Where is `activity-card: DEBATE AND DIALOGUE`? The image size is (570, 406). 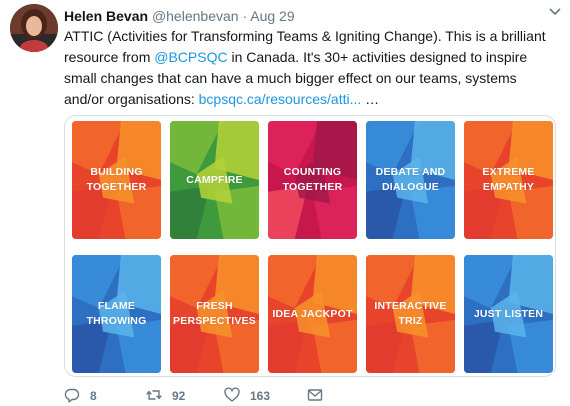 activity-card: DEBATE AND DIALOGUE is located at coordinates (410, 180).